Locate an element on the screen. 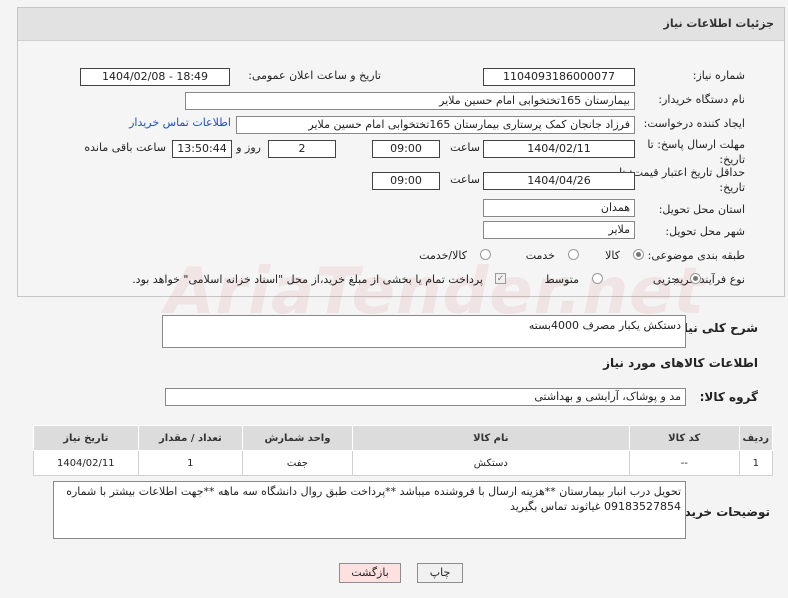  days-field: 2 is located at coordinates (302, 149).